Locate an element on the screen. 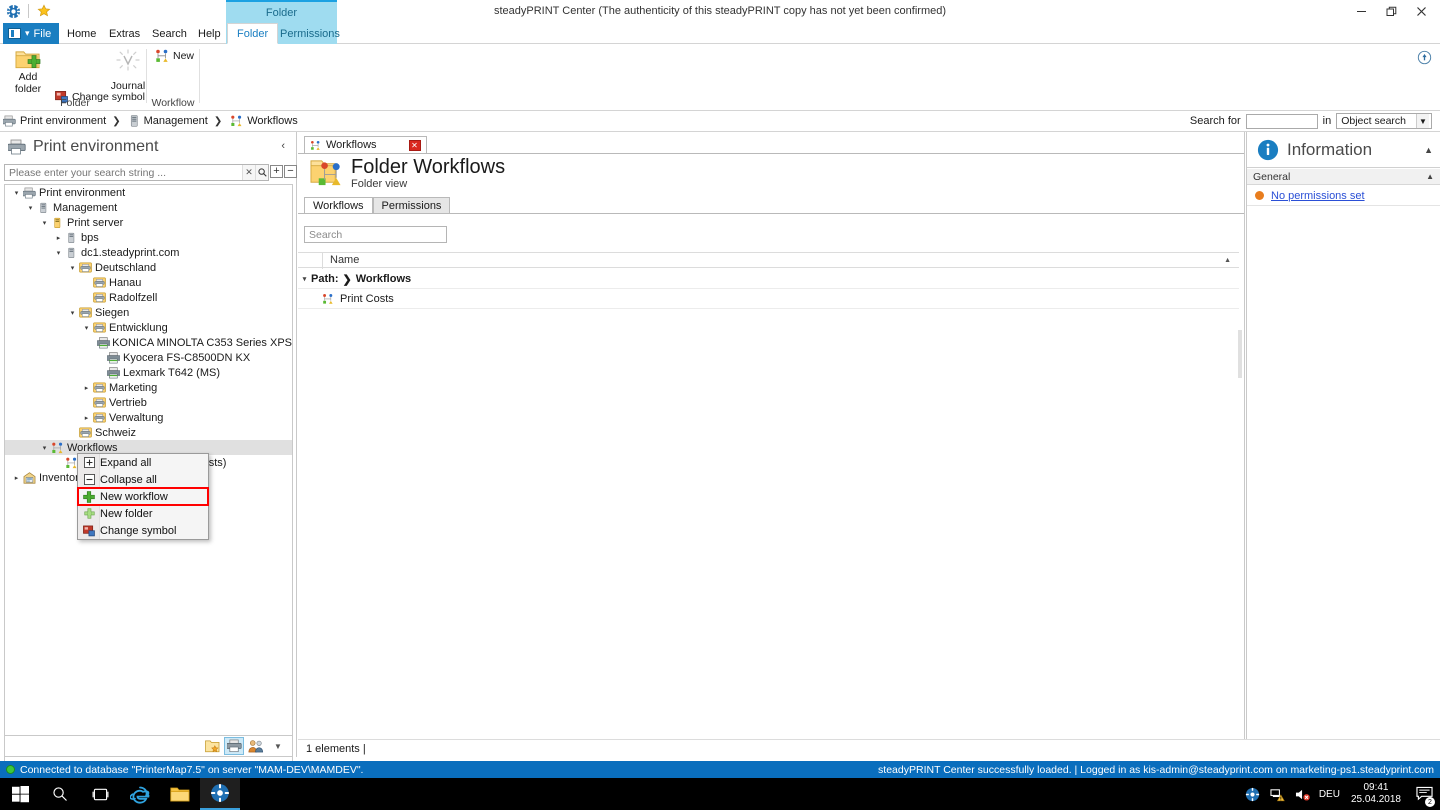 Image resolution: width=1440 pixels, height=810 pixels. breadcrumb-item-management: Management ❯ is located at coordinates (177, 121).